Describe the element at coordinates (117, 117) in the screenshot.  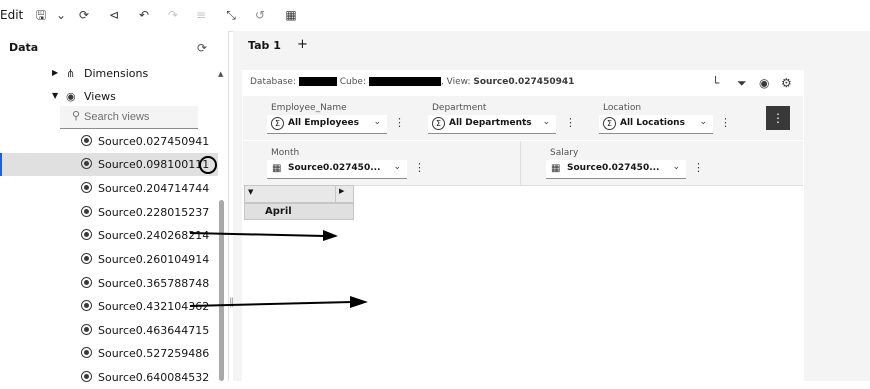
I see `search-placeholder: Search views` at that location.